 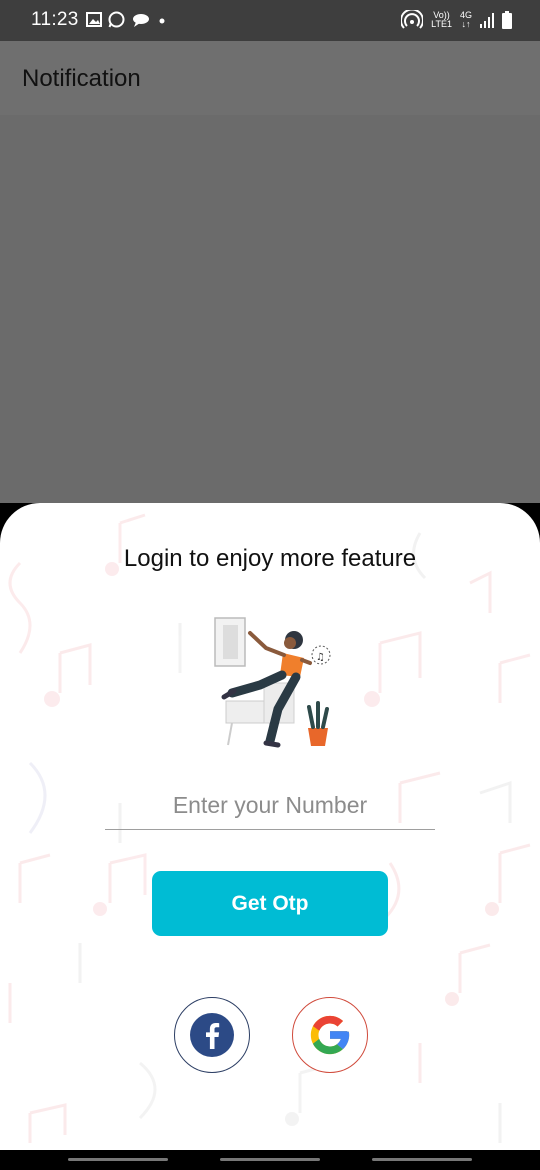 What do you see at coordinates (270, 805) in the screenshot?
I see `phone-number-input` at bounding box center [270, 805].